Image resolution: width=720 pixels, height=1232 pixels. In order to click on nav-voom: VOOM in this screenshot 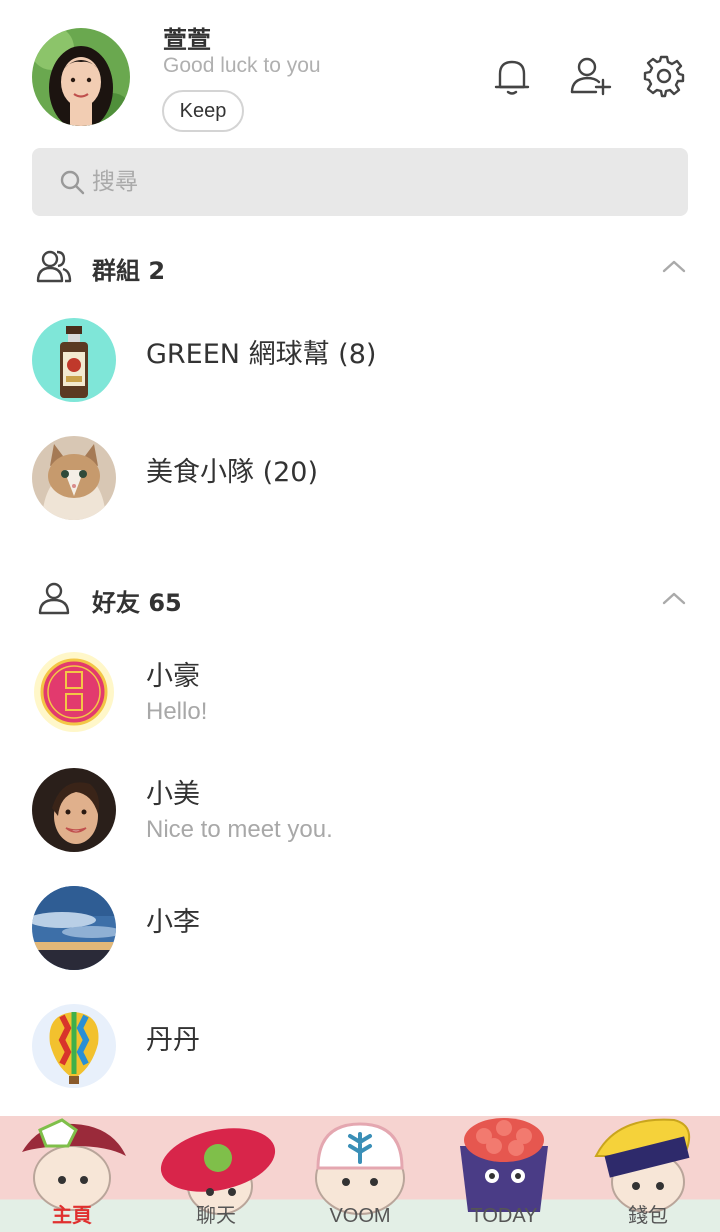, I will do `click(360, 1174)`.